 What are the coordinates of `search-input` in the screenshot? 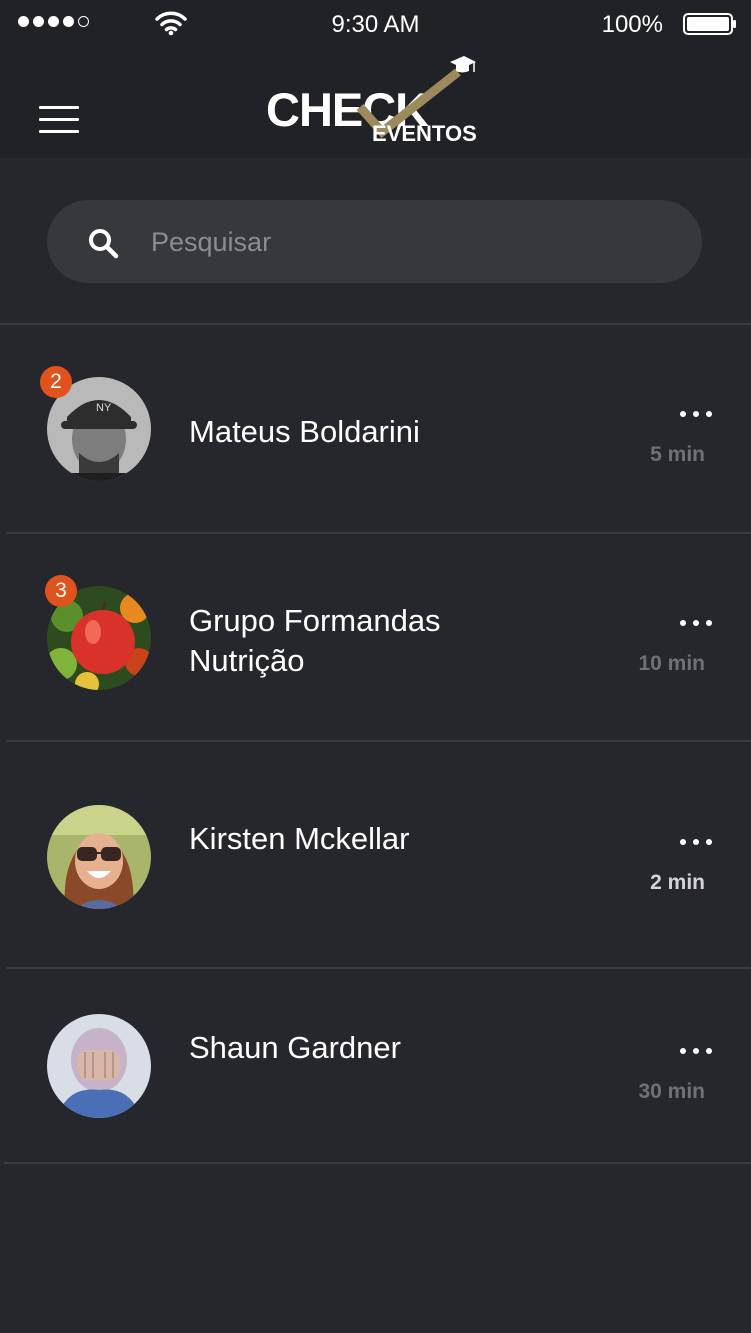 It's located at (411, 242).